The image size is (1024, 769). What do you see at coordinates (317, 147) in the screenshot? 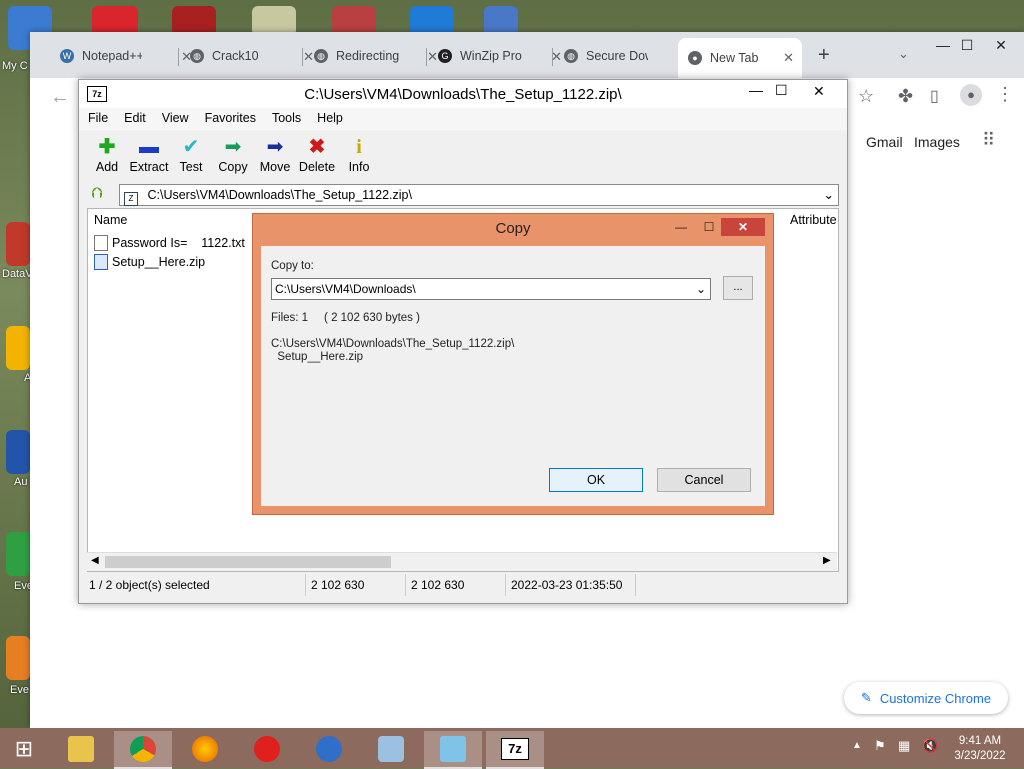
I see `x-icon: ✖` at bounding box center [317, 147].